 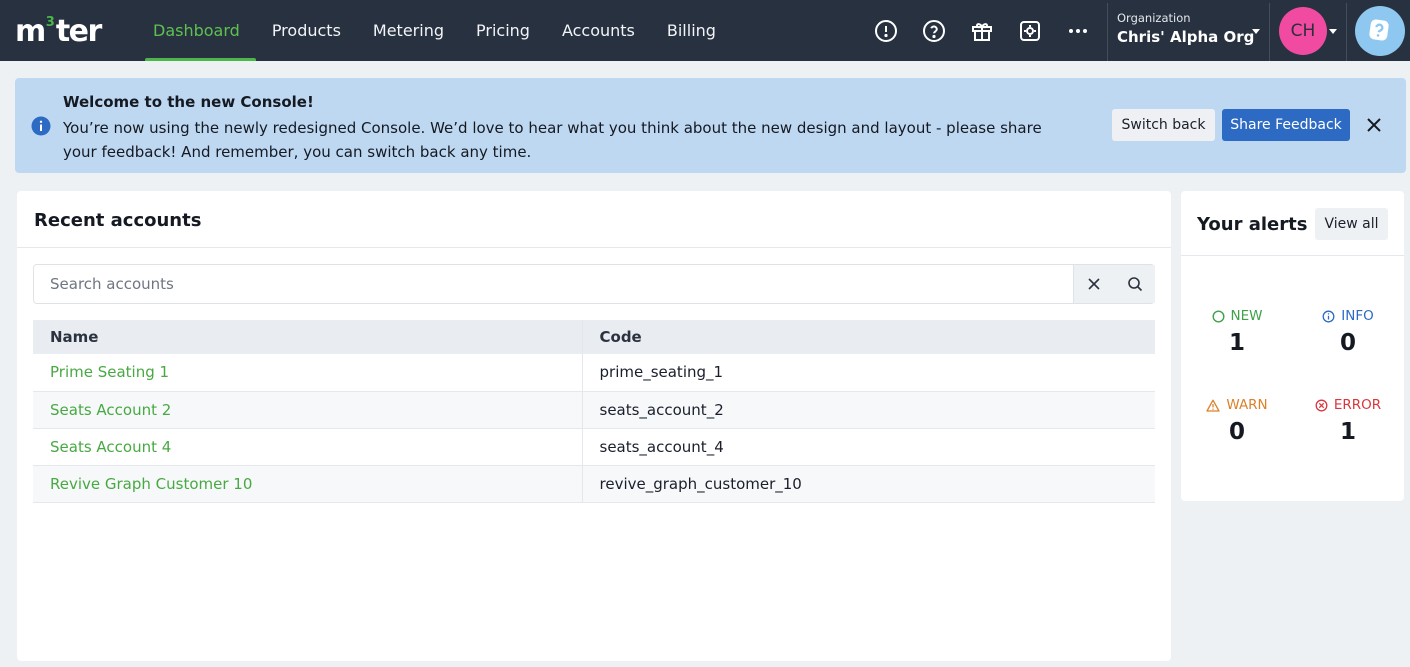 I want to click on logo-text: m, so click(x=30, y=31).